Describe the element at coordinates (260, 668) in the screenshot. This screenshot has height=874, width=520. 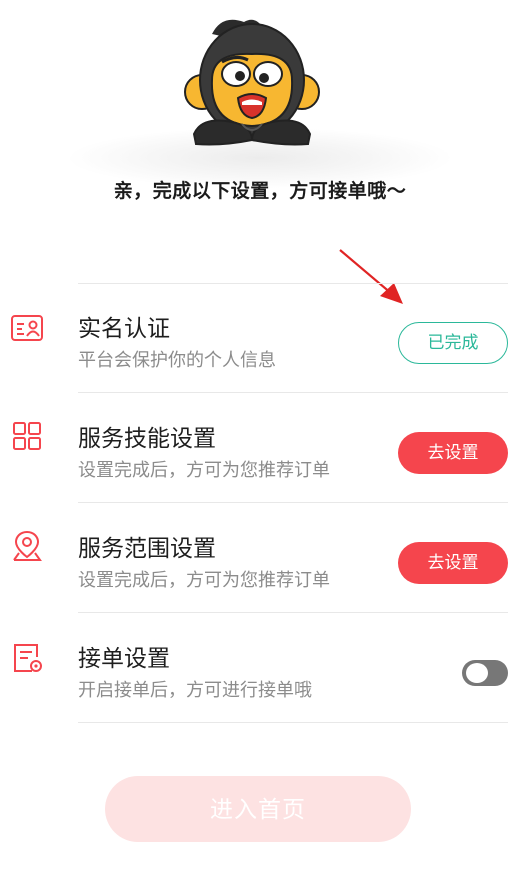
I see `task-row-order-settings: 接单设置 开启接单后，方可进行接单哦` at that location.